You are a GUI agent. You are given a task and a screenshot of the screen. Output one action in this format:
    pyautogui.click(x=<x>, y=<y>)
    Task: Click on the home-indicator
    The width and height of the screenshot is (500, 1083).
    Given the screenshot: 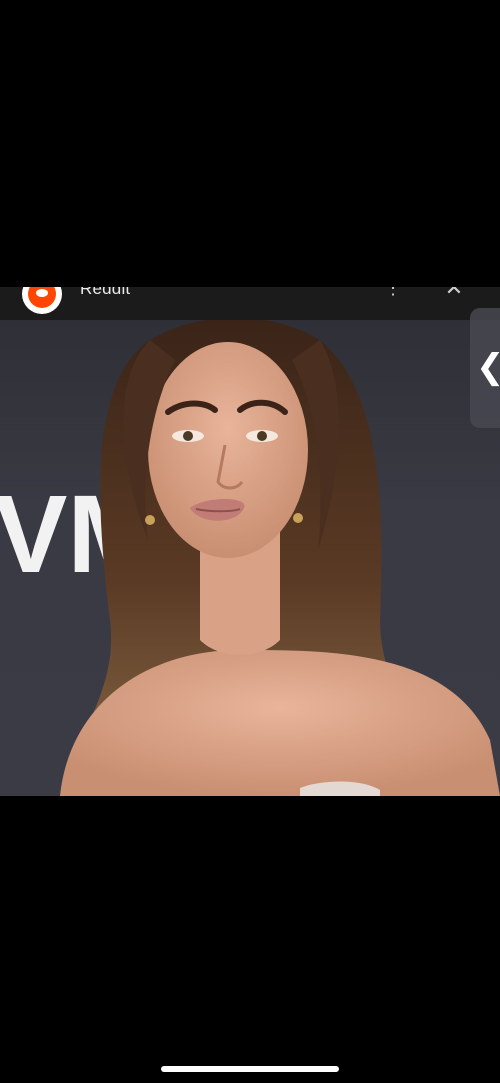 What is the action you would take?
    pyautogui.click(x=250, y=1069)
    